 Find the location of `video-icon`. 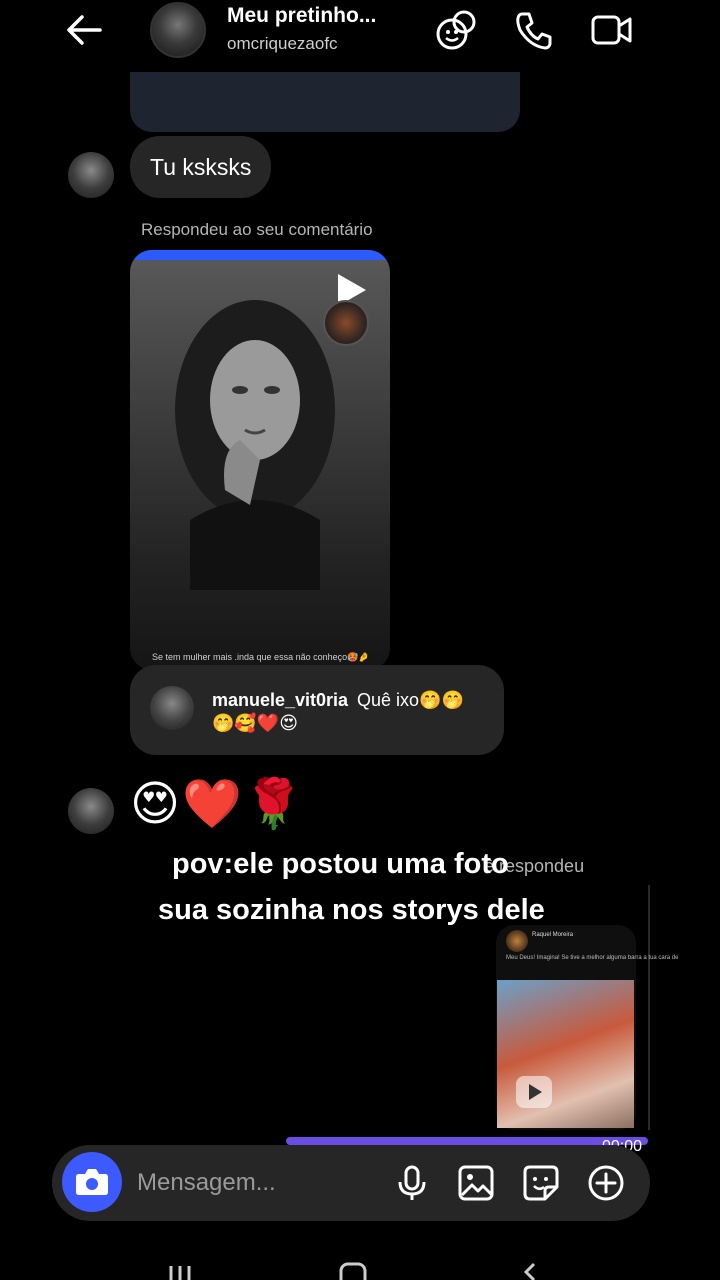

video-icon is located at coordinates (612, 30).